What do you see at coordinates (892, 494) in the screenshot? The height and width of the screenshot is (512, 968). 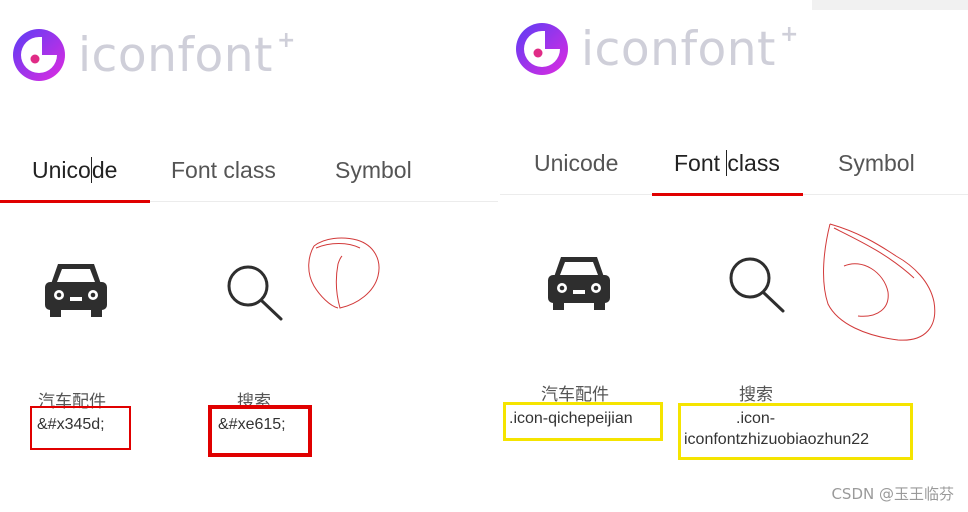 I see `watermark: CSDN @玉王临芬` at bounding box center [892, 494].